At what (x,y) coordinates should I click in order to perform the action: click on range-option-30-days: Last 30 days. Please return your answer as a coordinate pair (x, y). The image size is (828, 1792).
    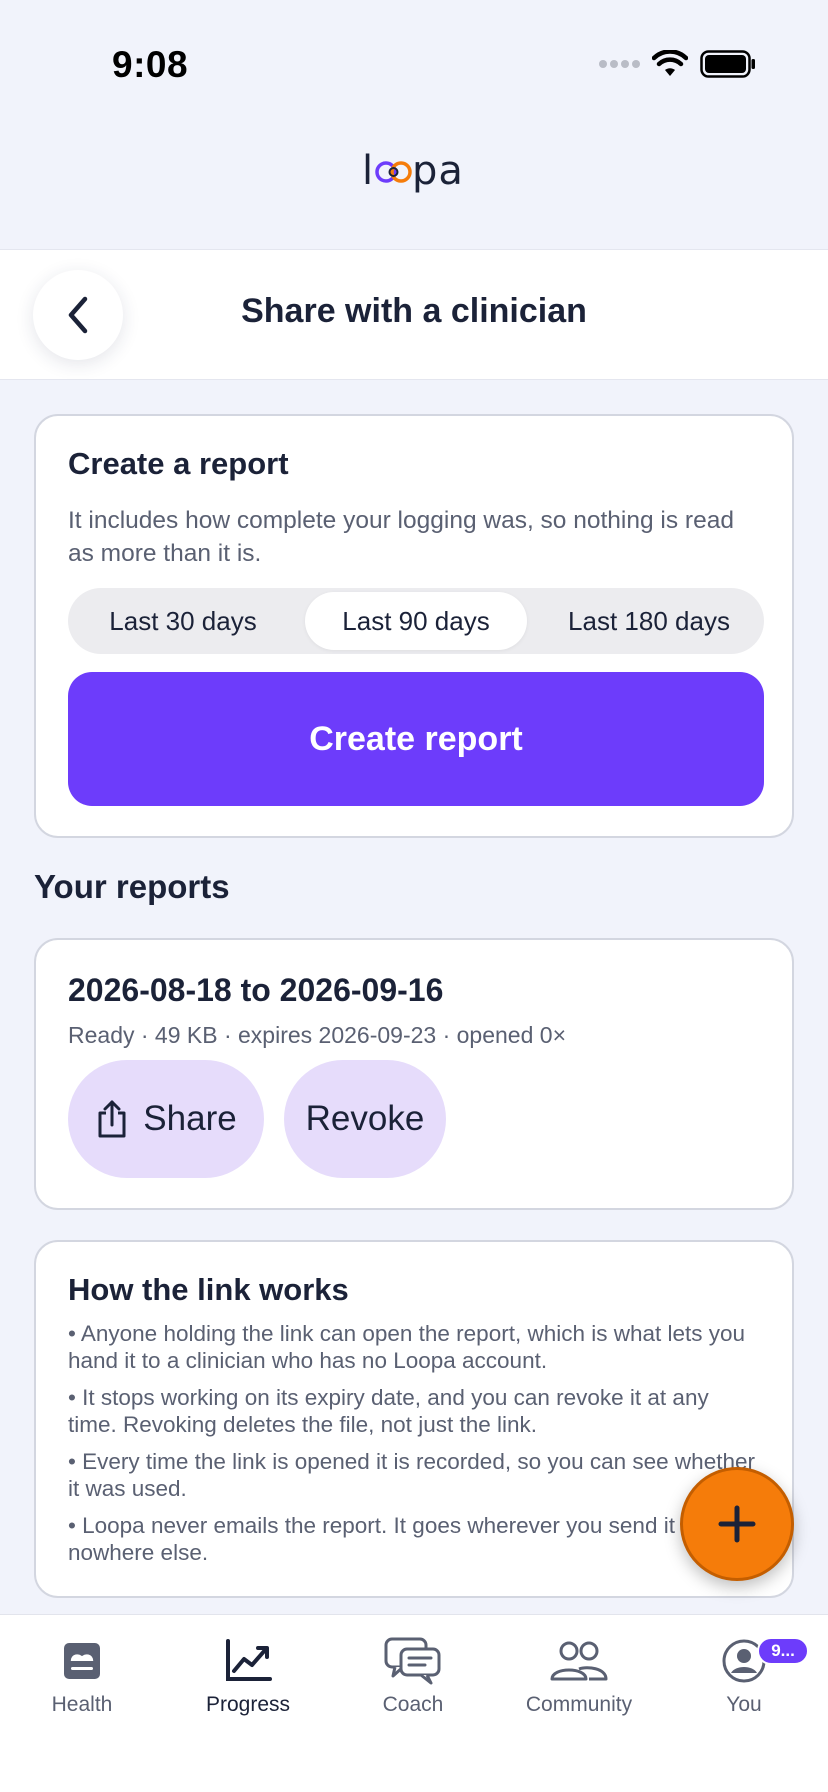
    Looking at the image, I should click on (183, 621).